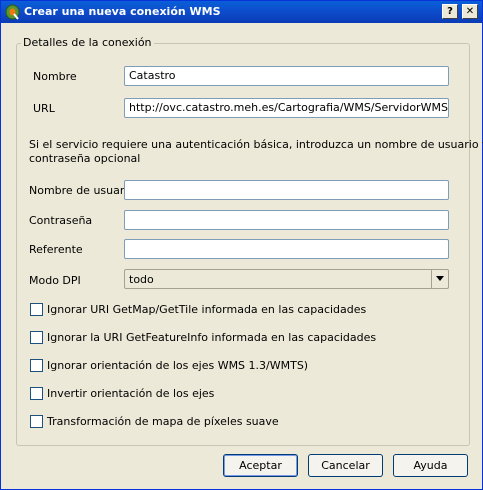  What do you see at coordinates (286, 249) in the screenshot?
I see `referer-field` at bounding box center [286, 249].